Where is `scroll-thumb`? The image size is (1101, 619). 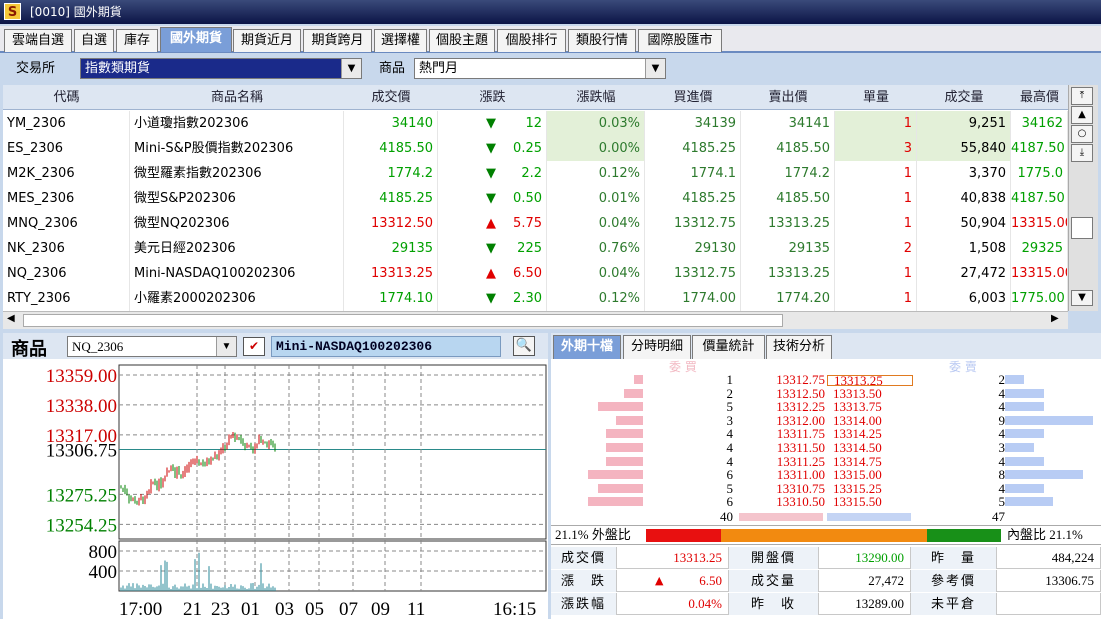 scroll-thumb is located at coordinates (1082, 228).